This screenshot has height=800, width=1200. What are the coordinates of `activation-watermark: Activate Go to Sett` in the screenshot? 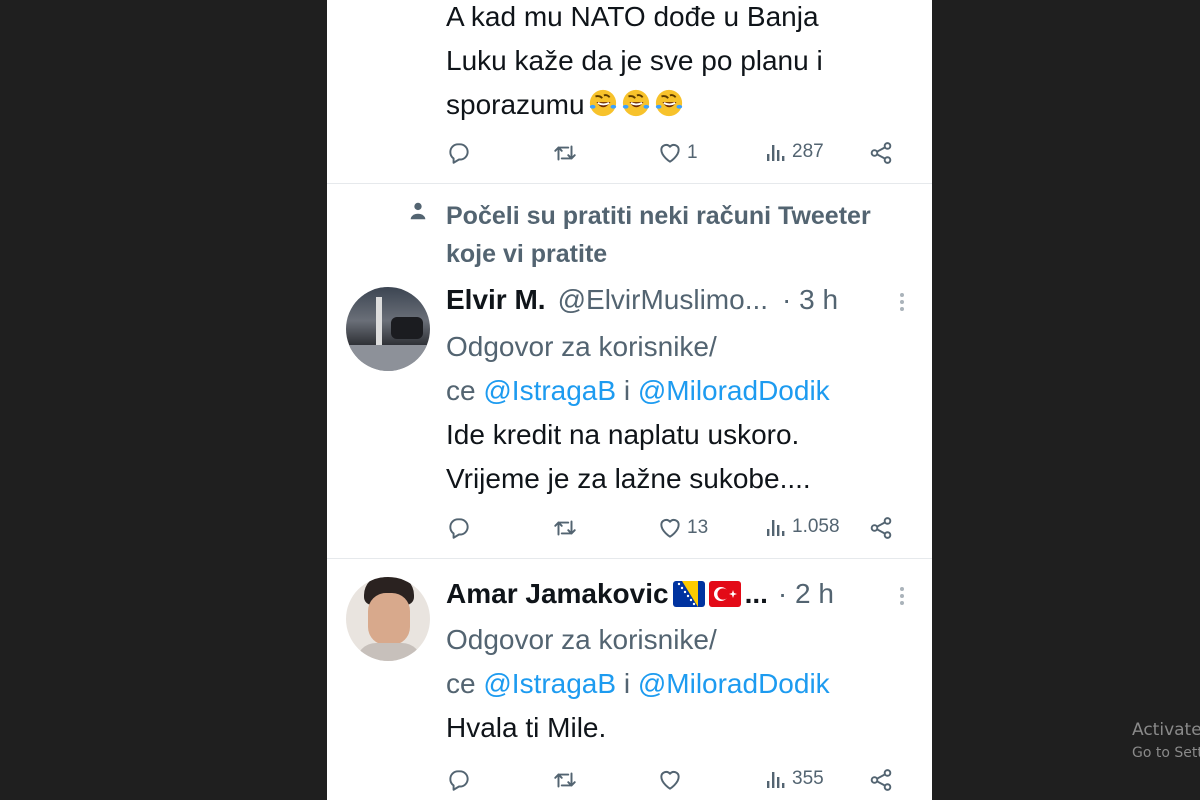 It's located at (1166, 741).